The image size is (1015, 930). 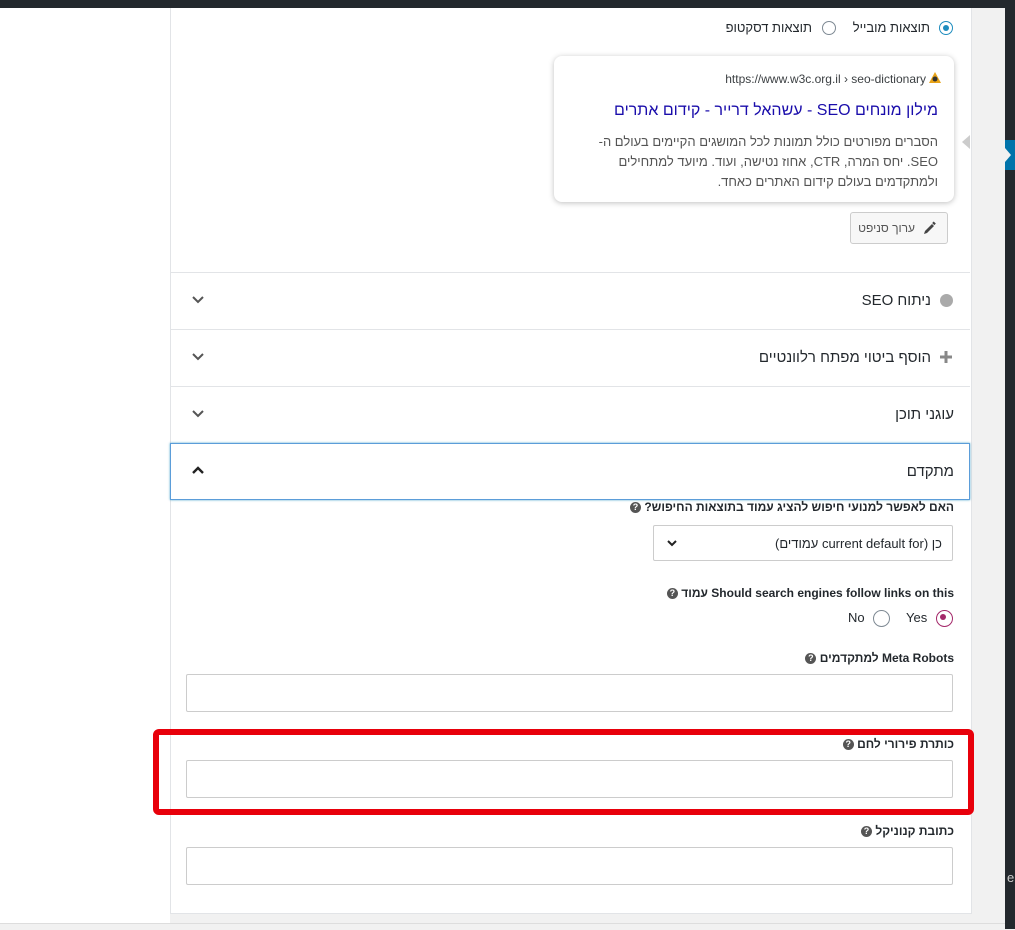 I want to click on canonical-url-label: כתובת קנוניקל ?, so click(x=905, y=831).